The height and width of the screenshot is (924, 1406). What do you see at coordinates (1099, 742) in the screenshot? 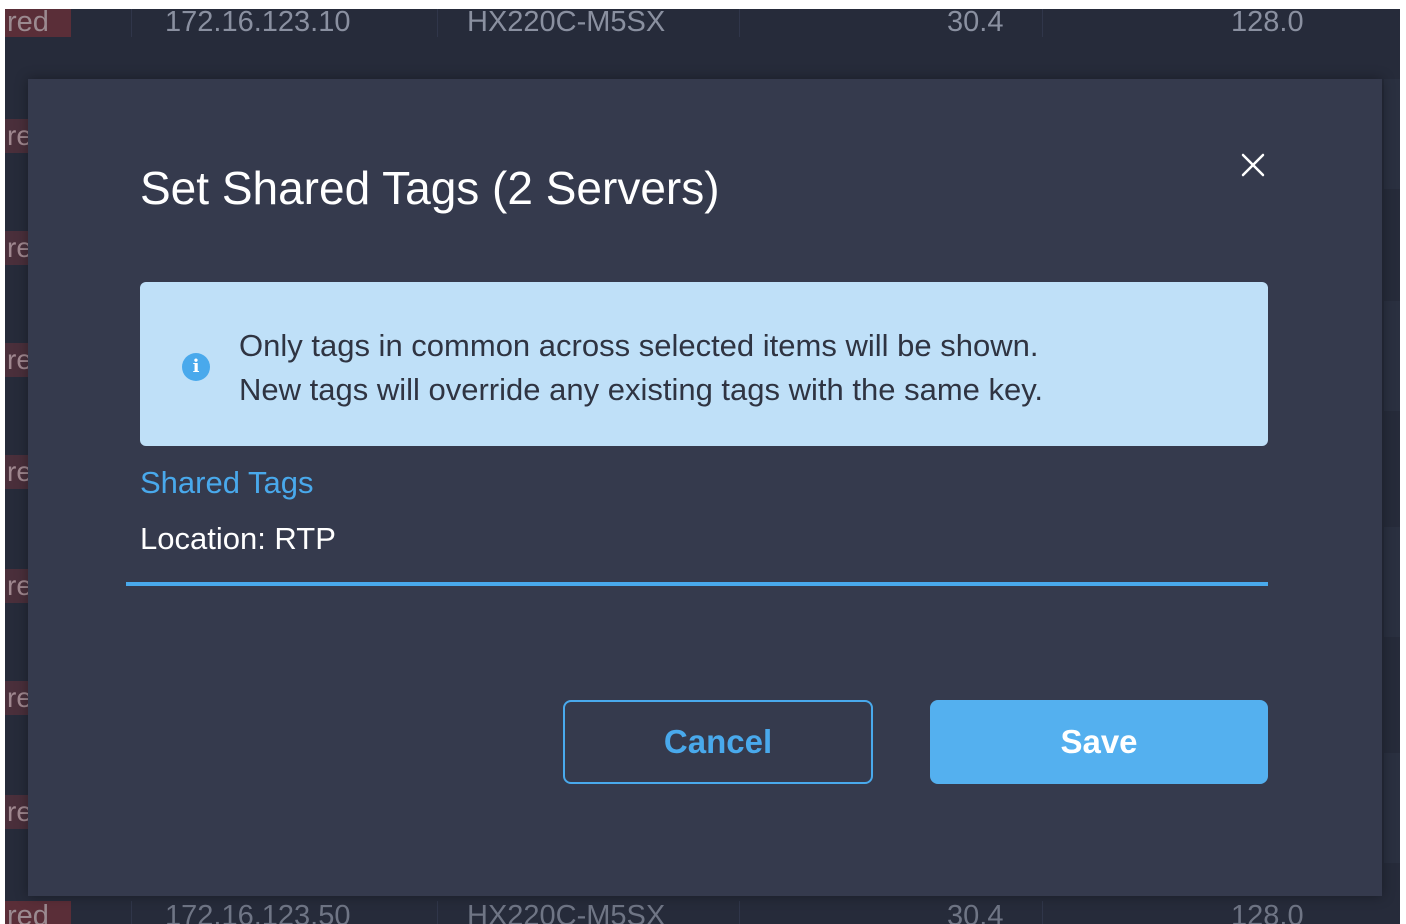
I see `save-button: Save` at bounding box center [1099, 742].